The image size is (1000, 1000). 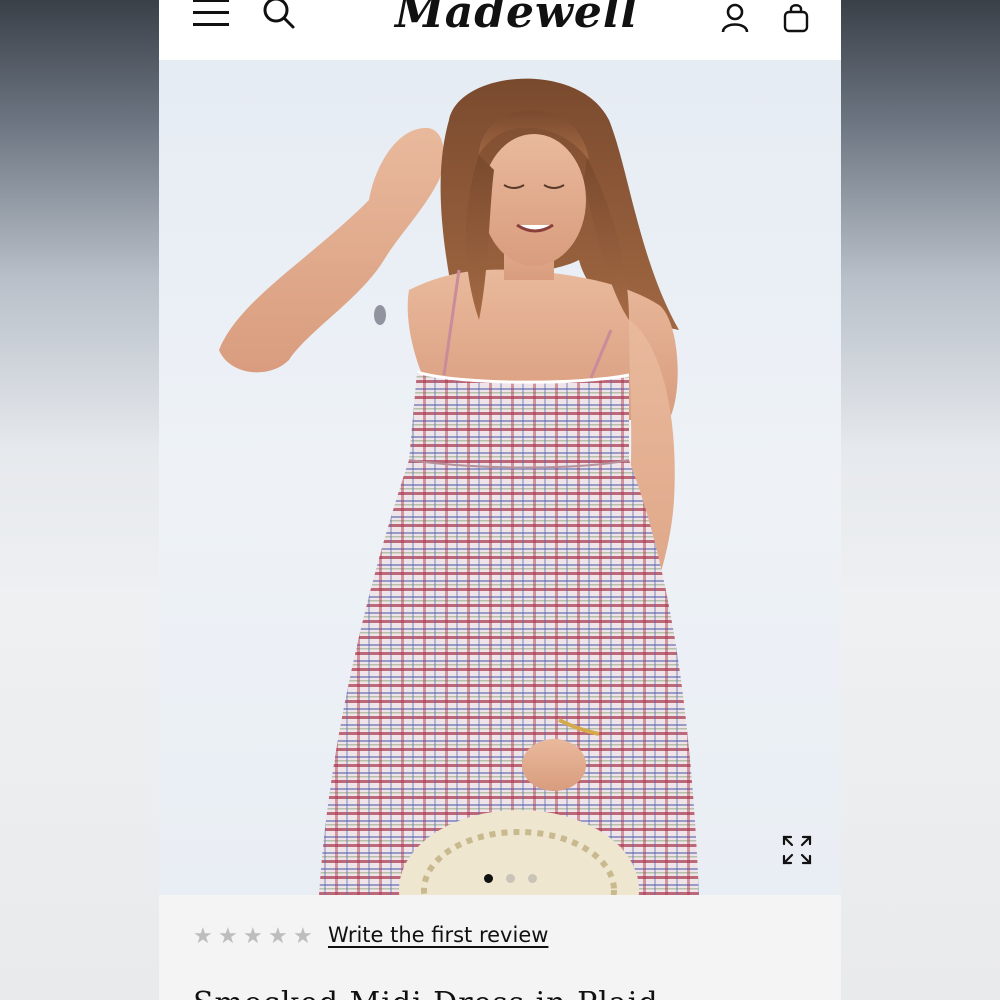 I want to click on reviews-row: ★ ★ ★ ★ ★ Write the first review, so click(x=513, y=938).